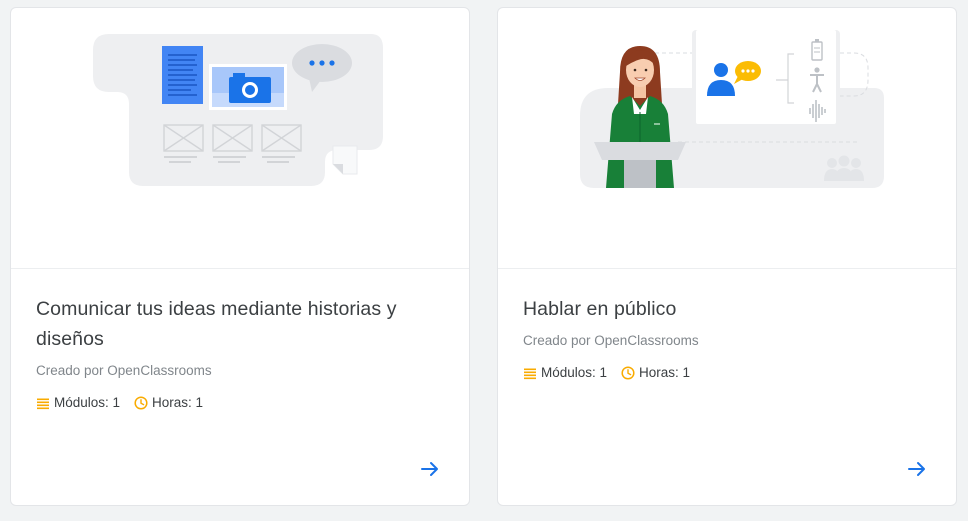  I want to click on course-title: Hablar en público, so click(723, 309).